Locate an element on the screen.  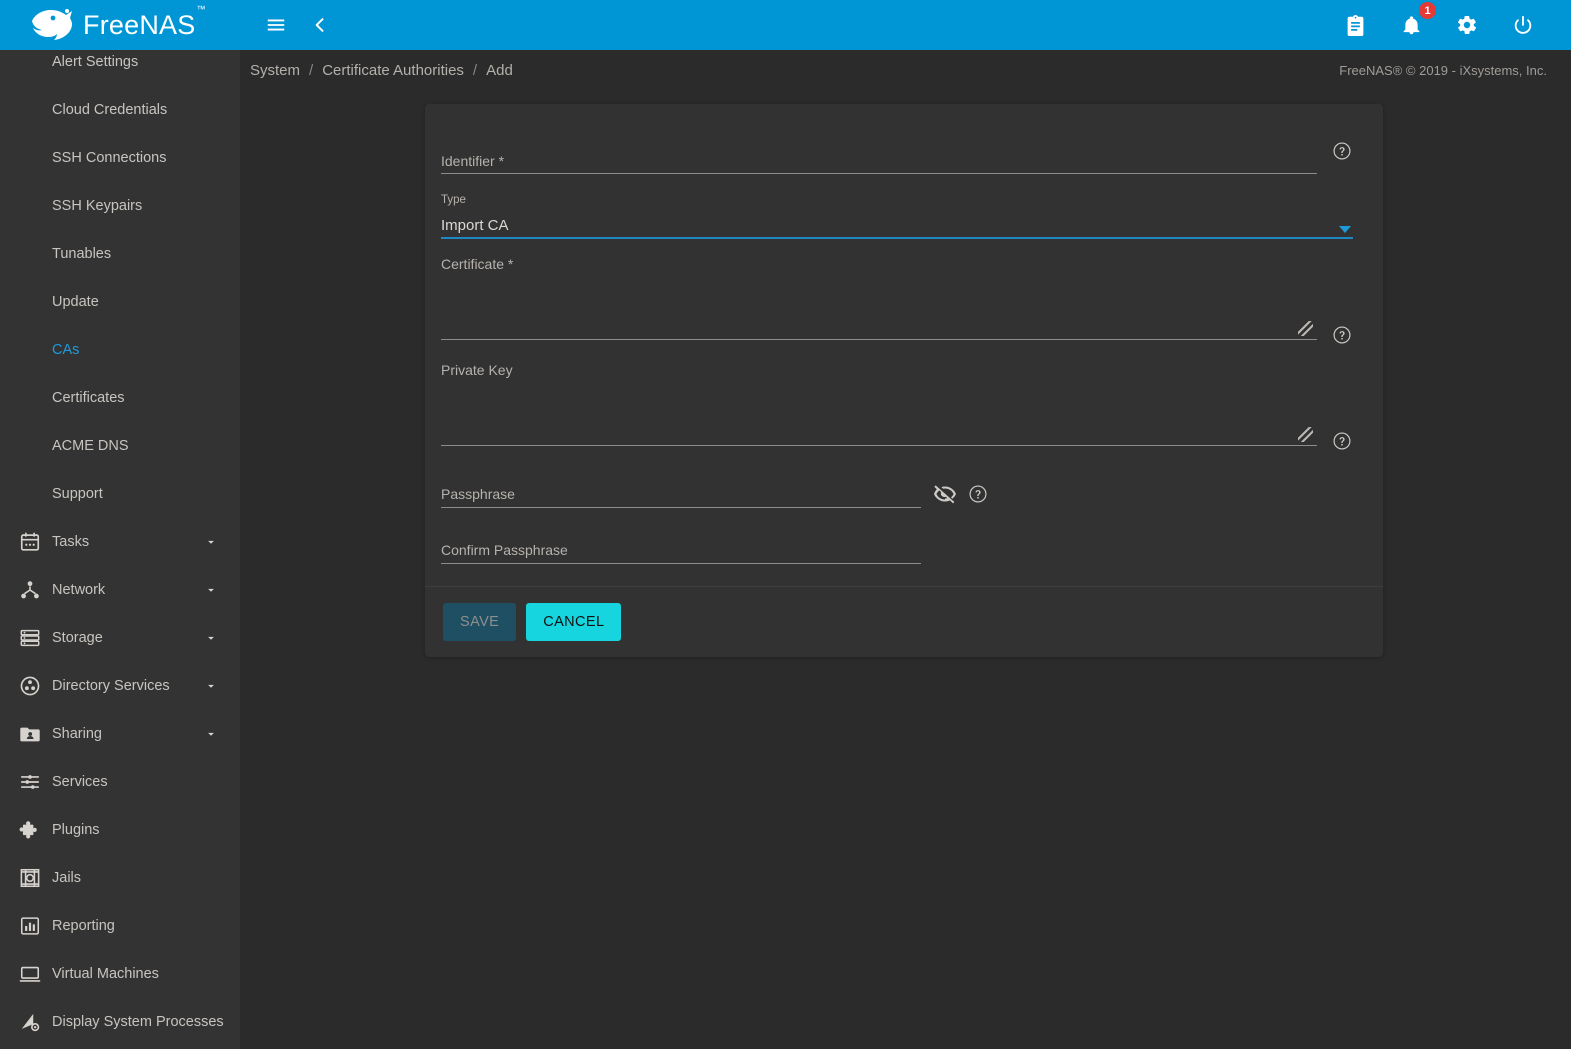
confirm-passphrase-underline is located at coordinates (681, 563).